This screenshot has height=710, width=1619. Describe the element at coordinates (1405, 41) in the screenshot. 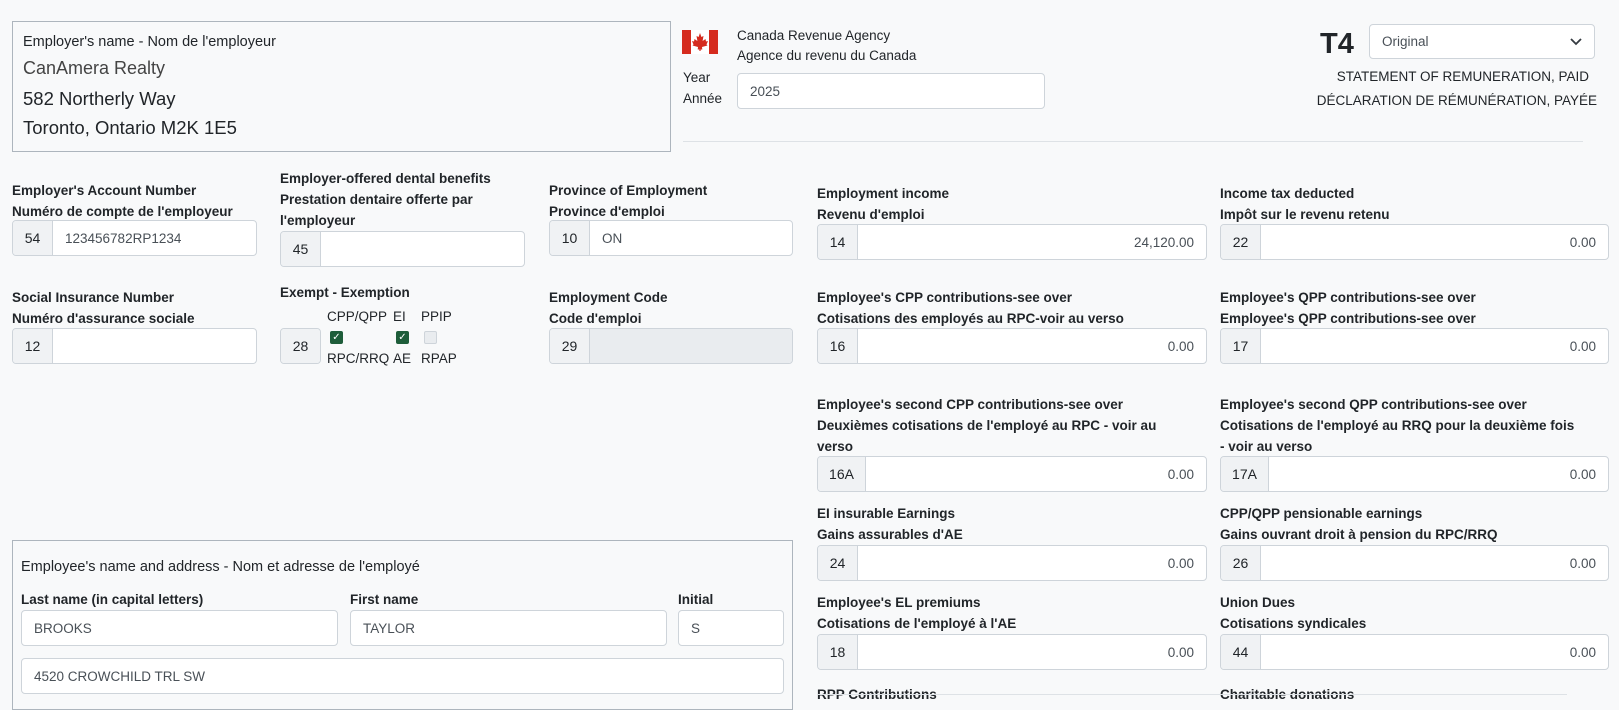

I see `form-type-value: Original` at that location.